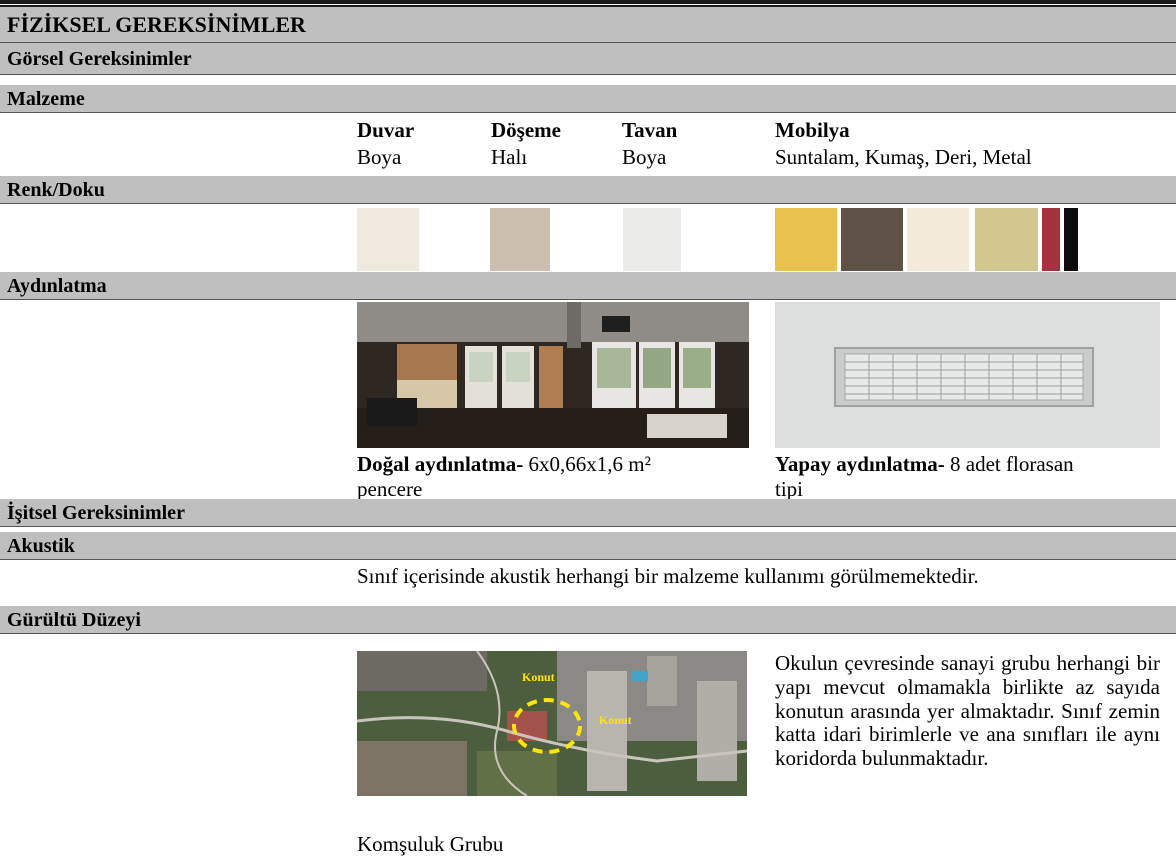  What do you see at coordinates (552, 723) in the screenshot?
I see `neighborhood-map: Konut Konut` at bounding box center [552, 723].